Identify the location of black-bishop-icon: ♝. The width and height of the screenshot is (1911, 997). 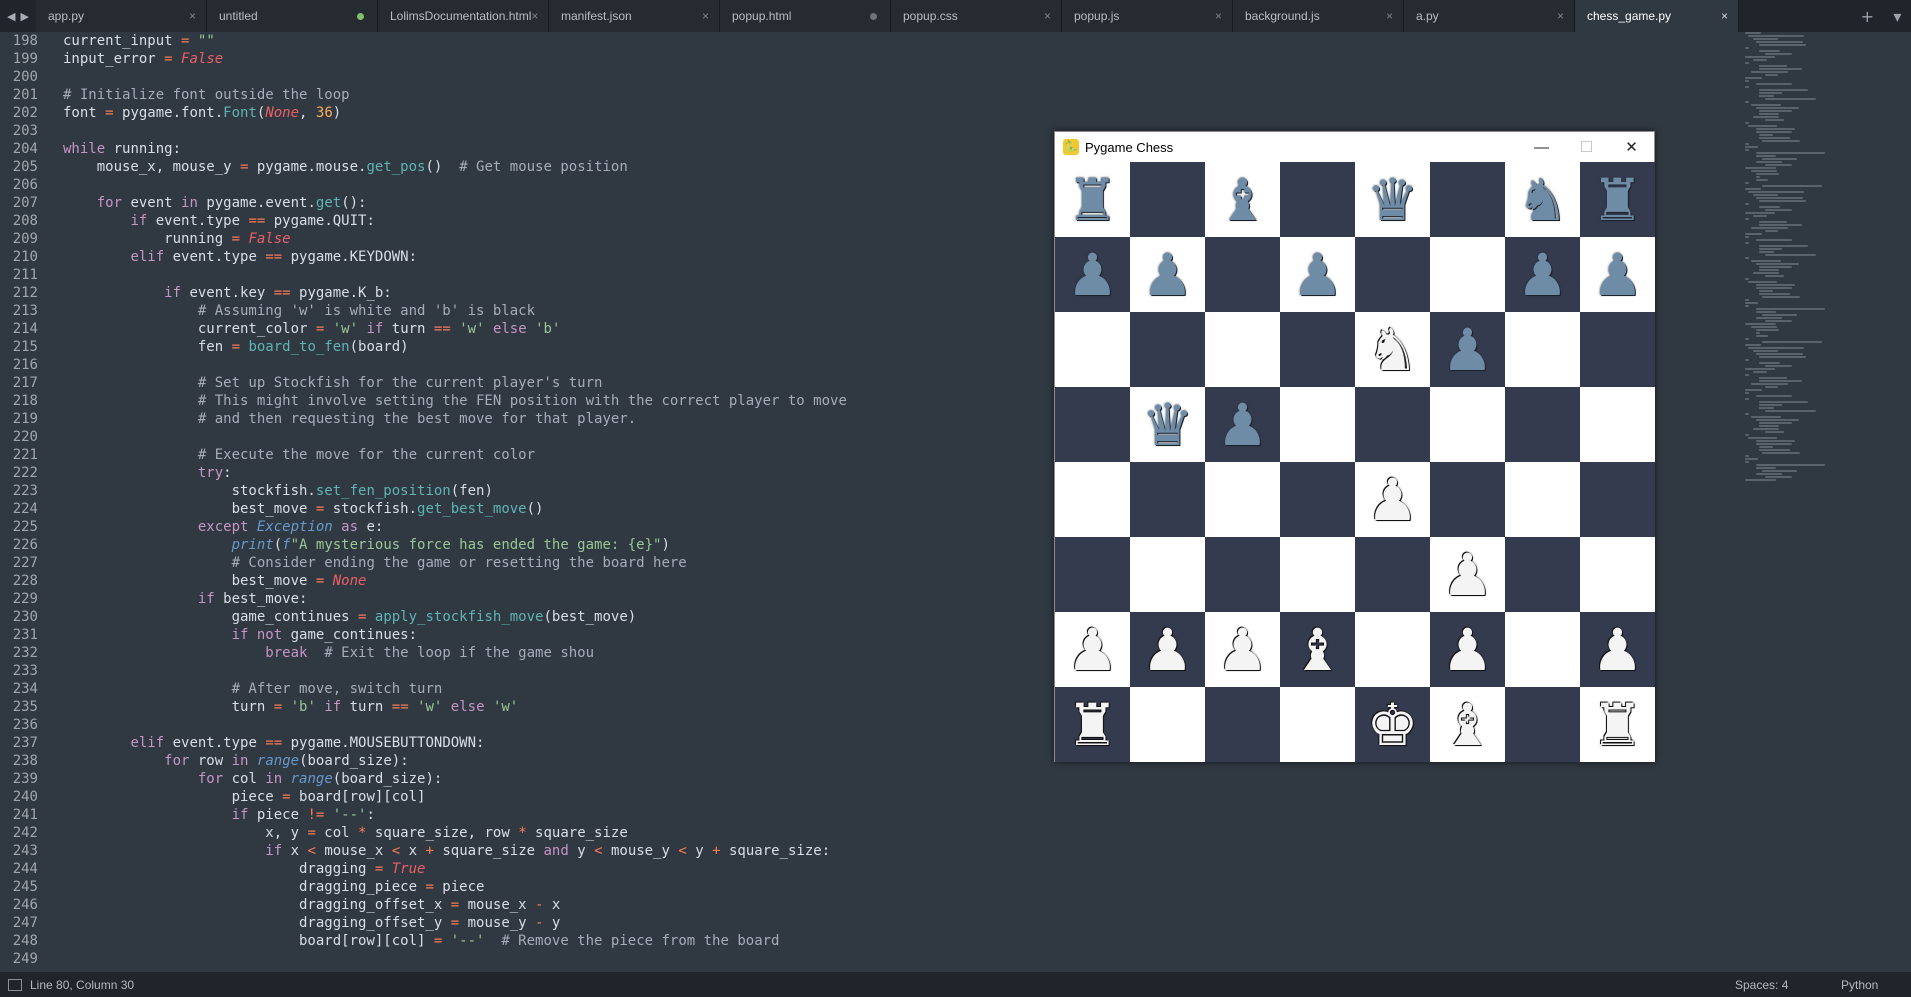
(1243, 200).